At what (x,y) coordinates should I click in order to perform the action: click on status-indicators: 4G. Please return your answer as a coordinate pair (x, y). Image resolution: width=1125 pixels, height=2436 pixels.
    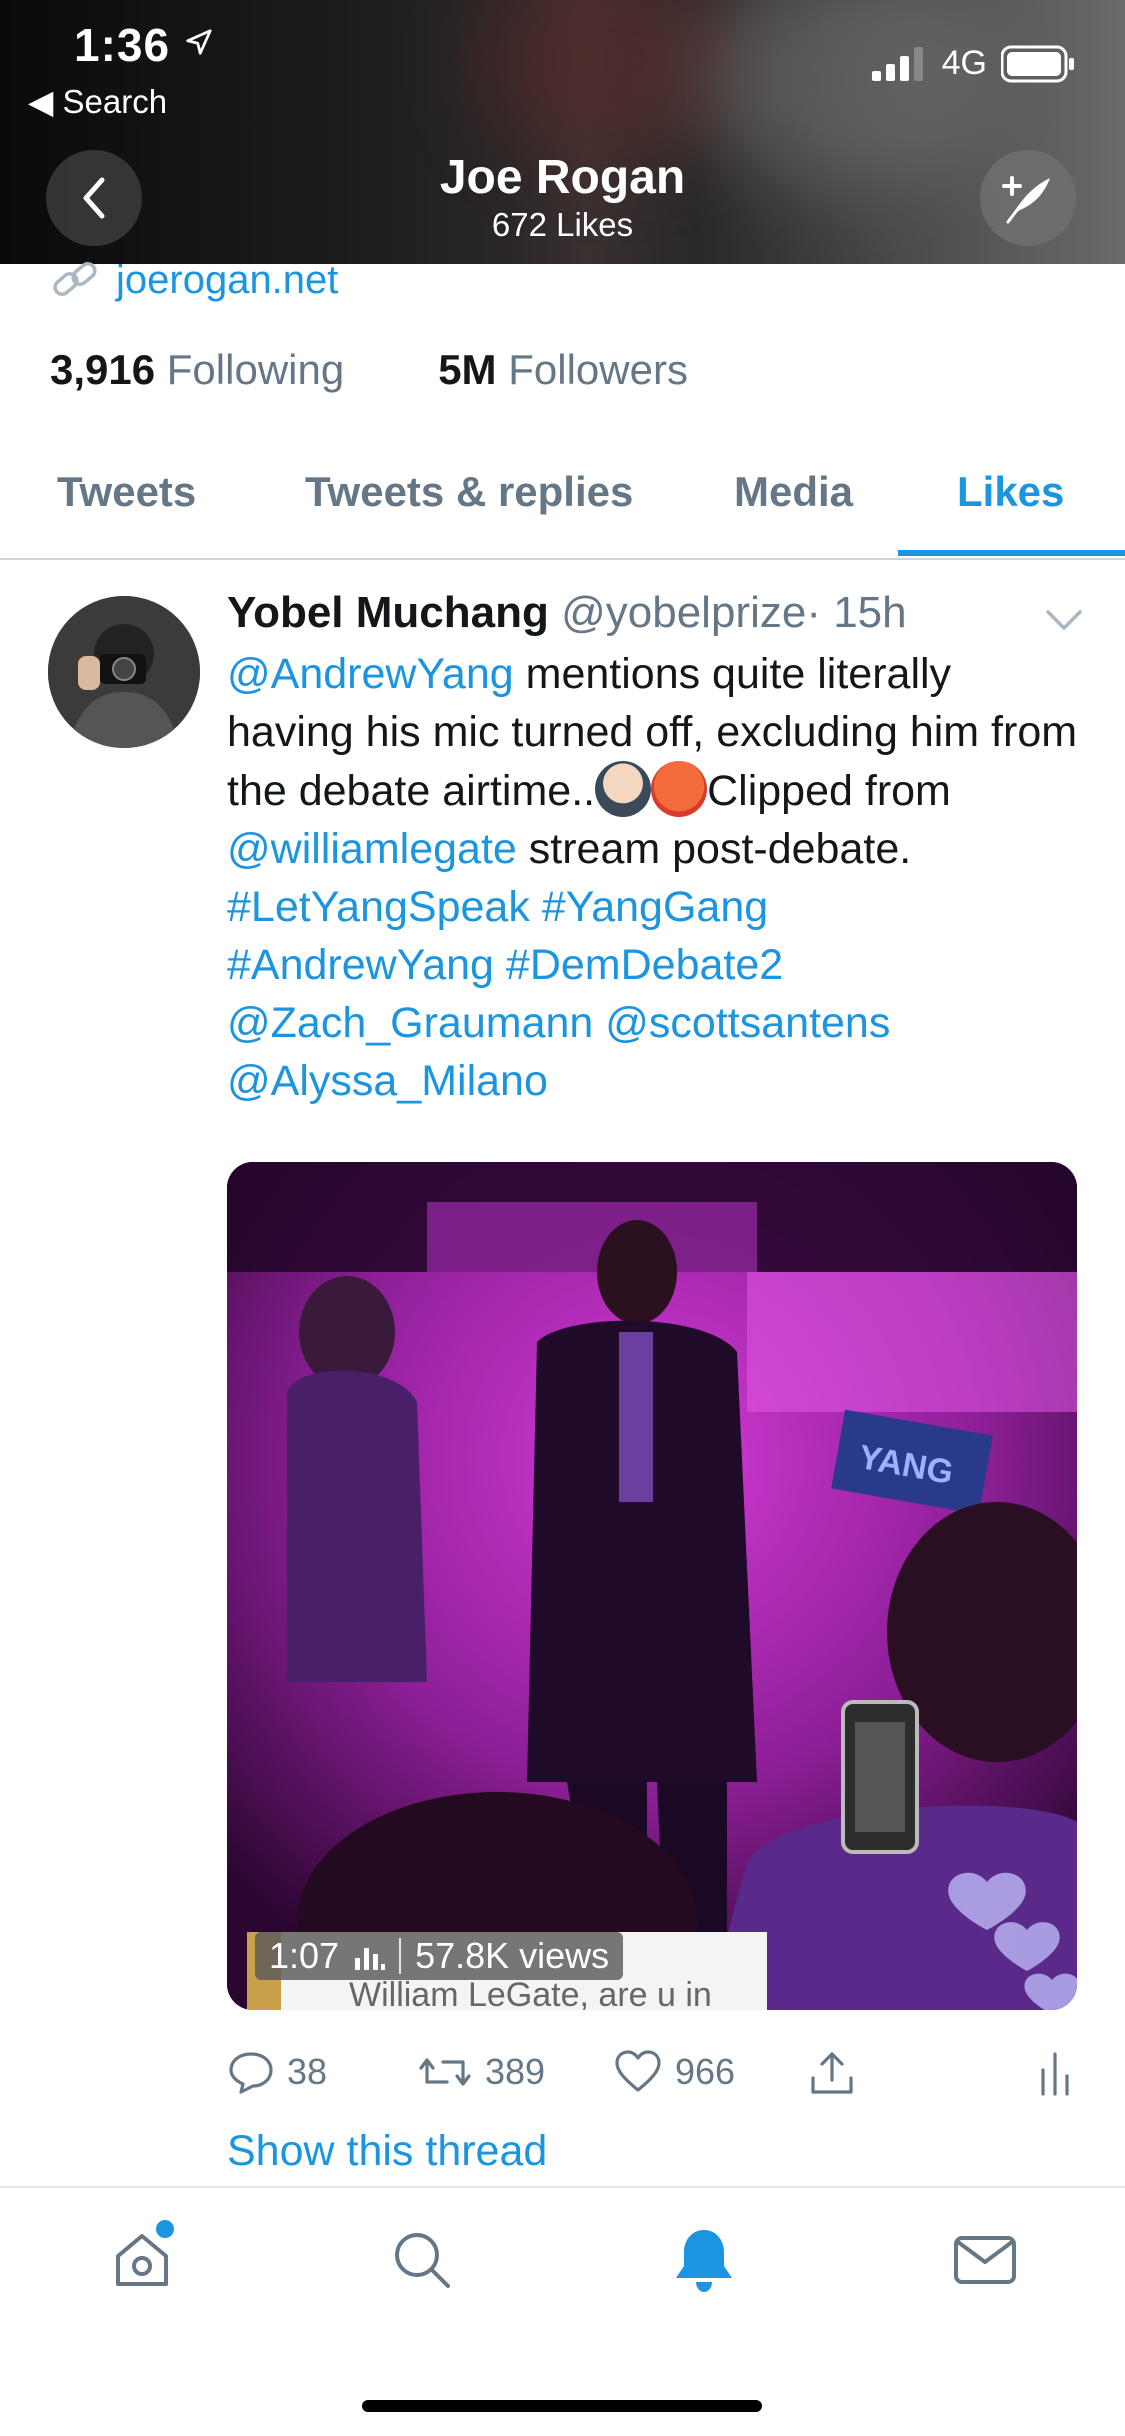
    Looking at the image, I should click on (973, 63).